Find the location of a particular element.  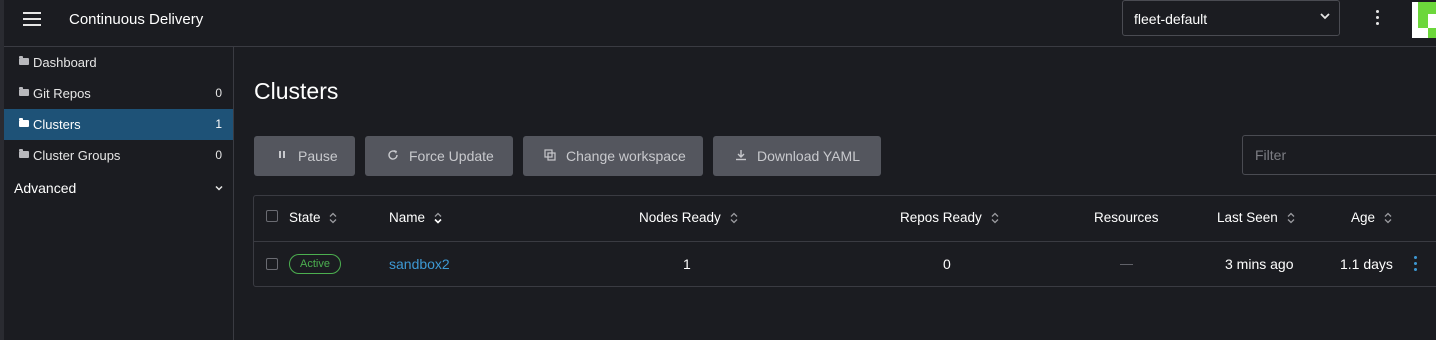

change-workspace-button: Change workspace is located at coordinates (613, 156).